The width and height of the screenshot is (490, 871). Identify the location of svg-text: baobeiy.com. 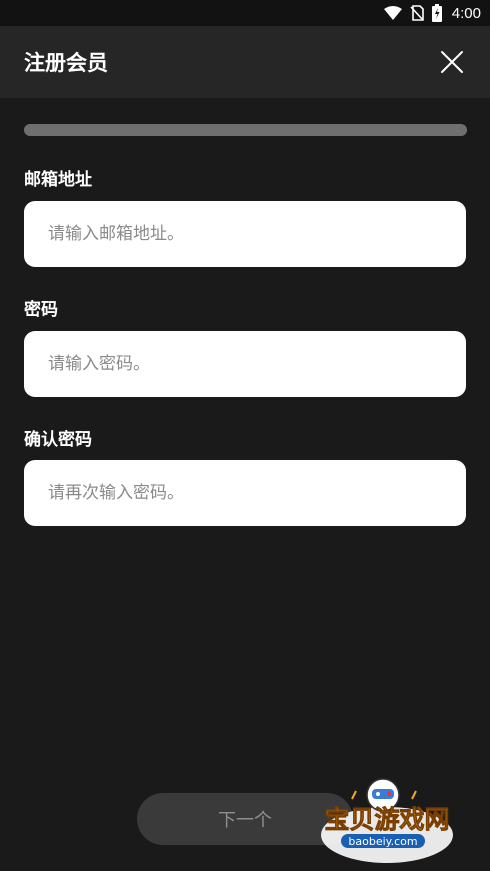
(382, 841).